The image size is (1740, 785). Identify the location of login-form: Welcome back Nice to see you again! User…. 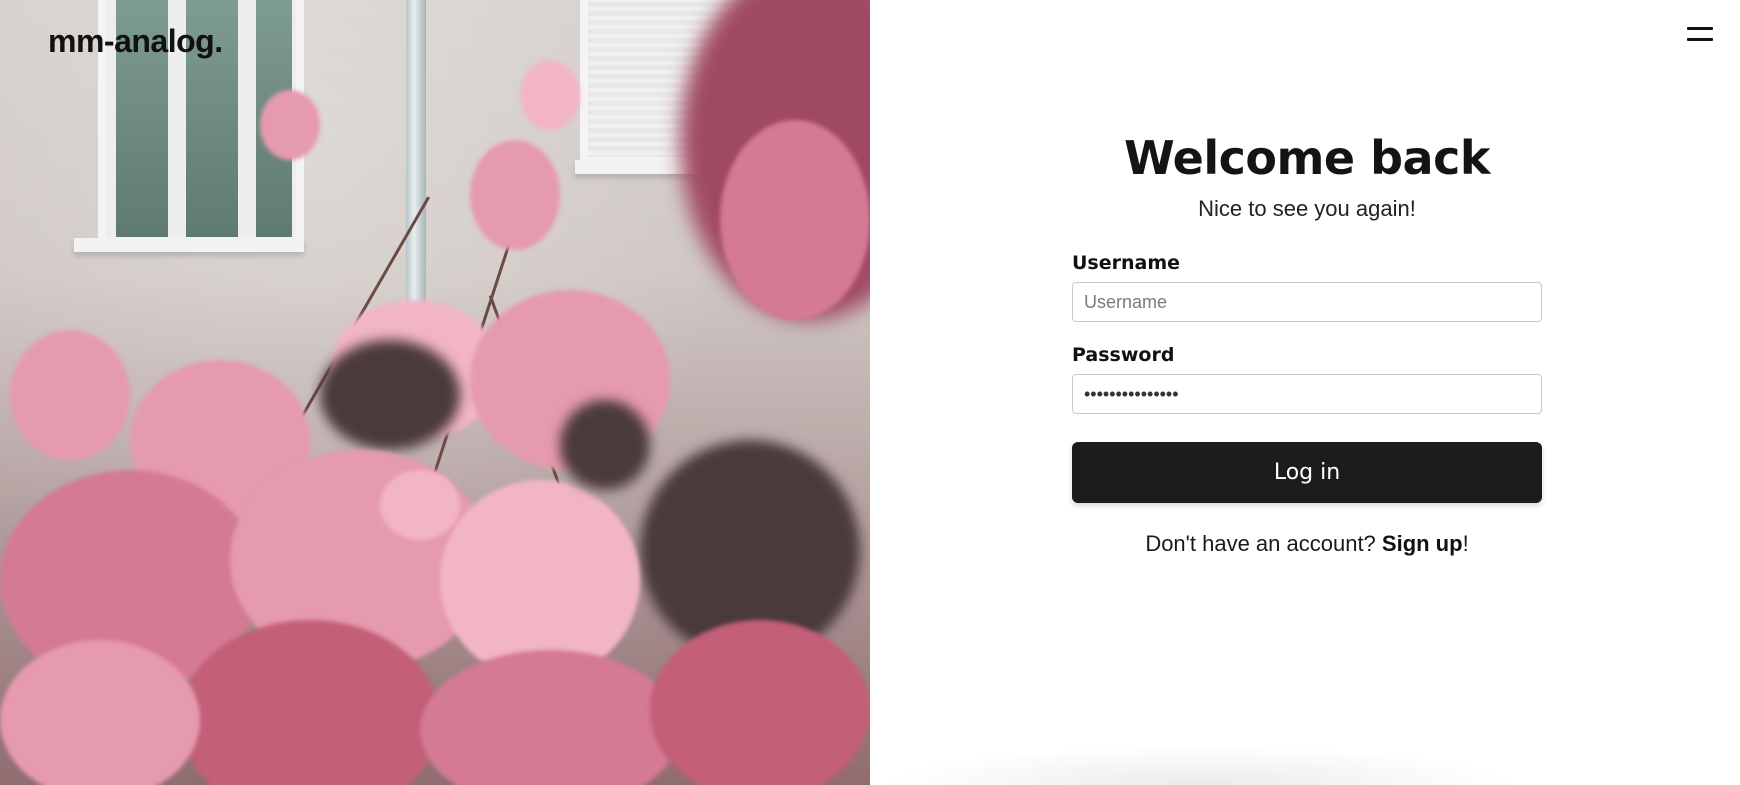
(1307, 343).